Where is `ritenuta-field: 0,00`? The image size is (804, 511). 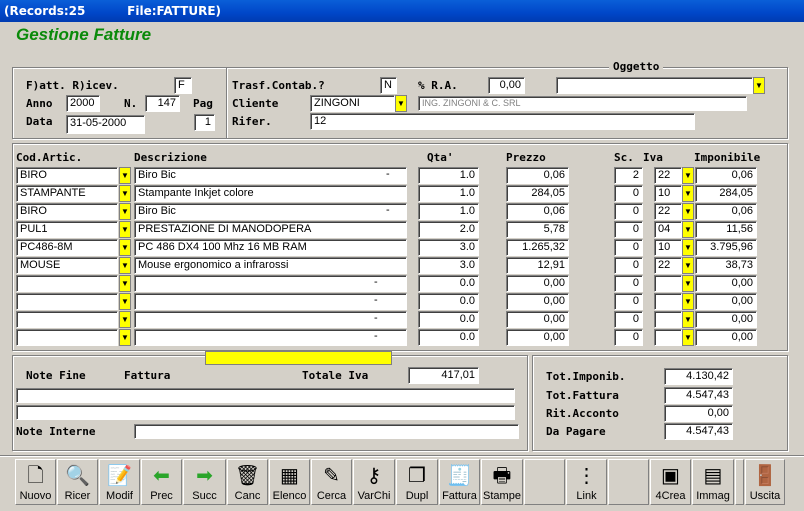 ritenuta-field: 0,00 is located at coordinates (506, 85).